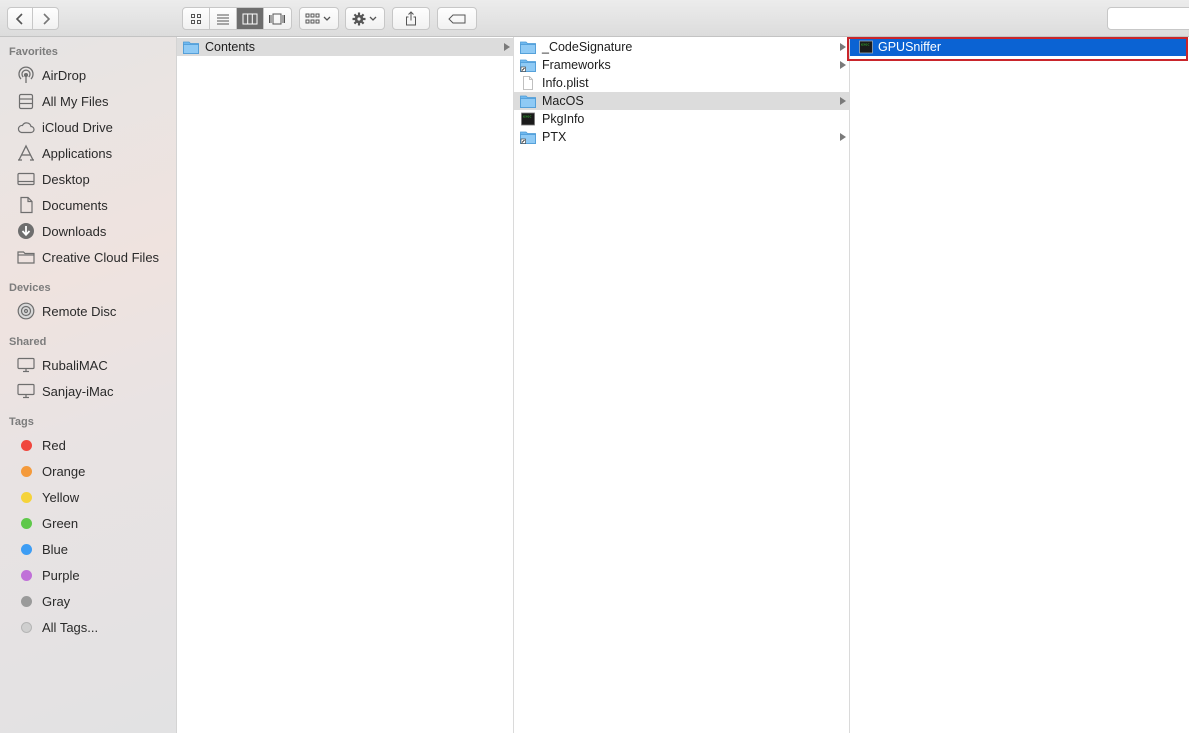 The image size is (1189, 733). I want to click on executable-icon: exec, so click(528, 119).